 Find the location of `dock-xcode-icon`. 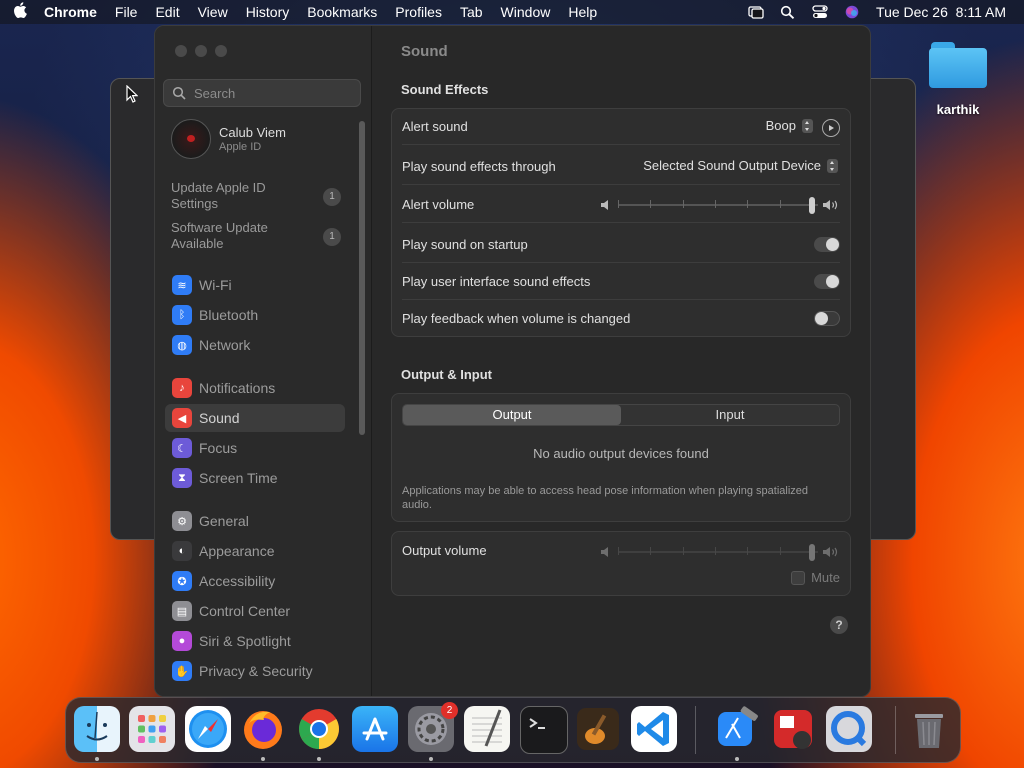

dock-xcode-icon is located at coordinates (737, 729).